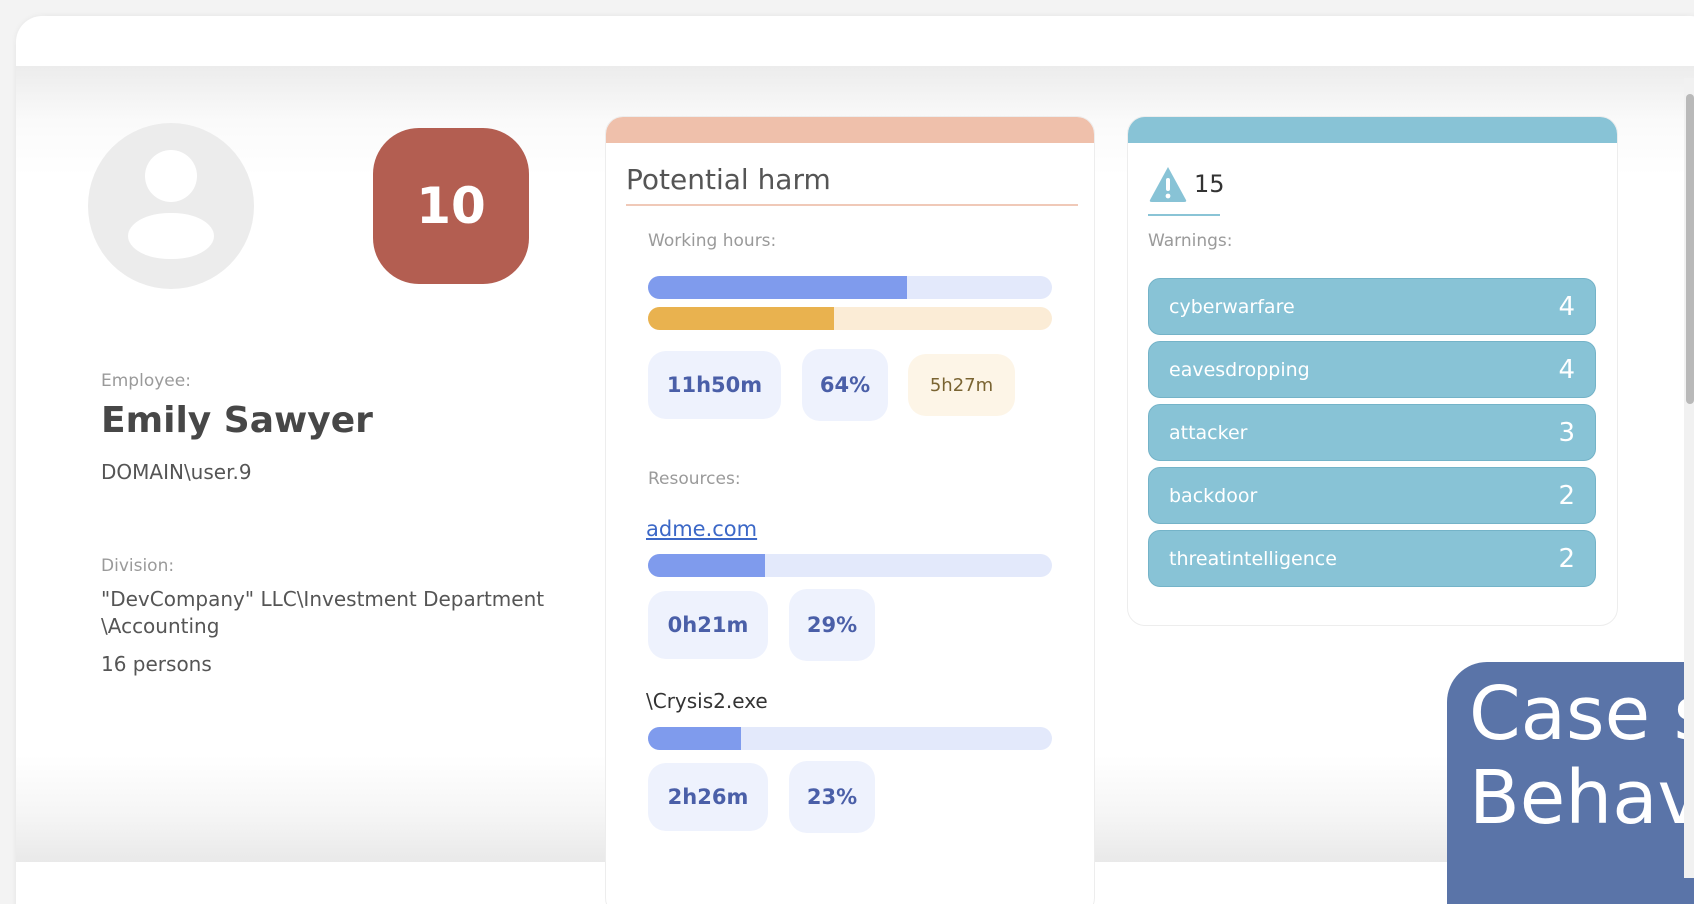 Image resolution: width=1694 pixels, height=904 pixels. I want to click on banner-text: Case s Behav, so click(1581, 756).